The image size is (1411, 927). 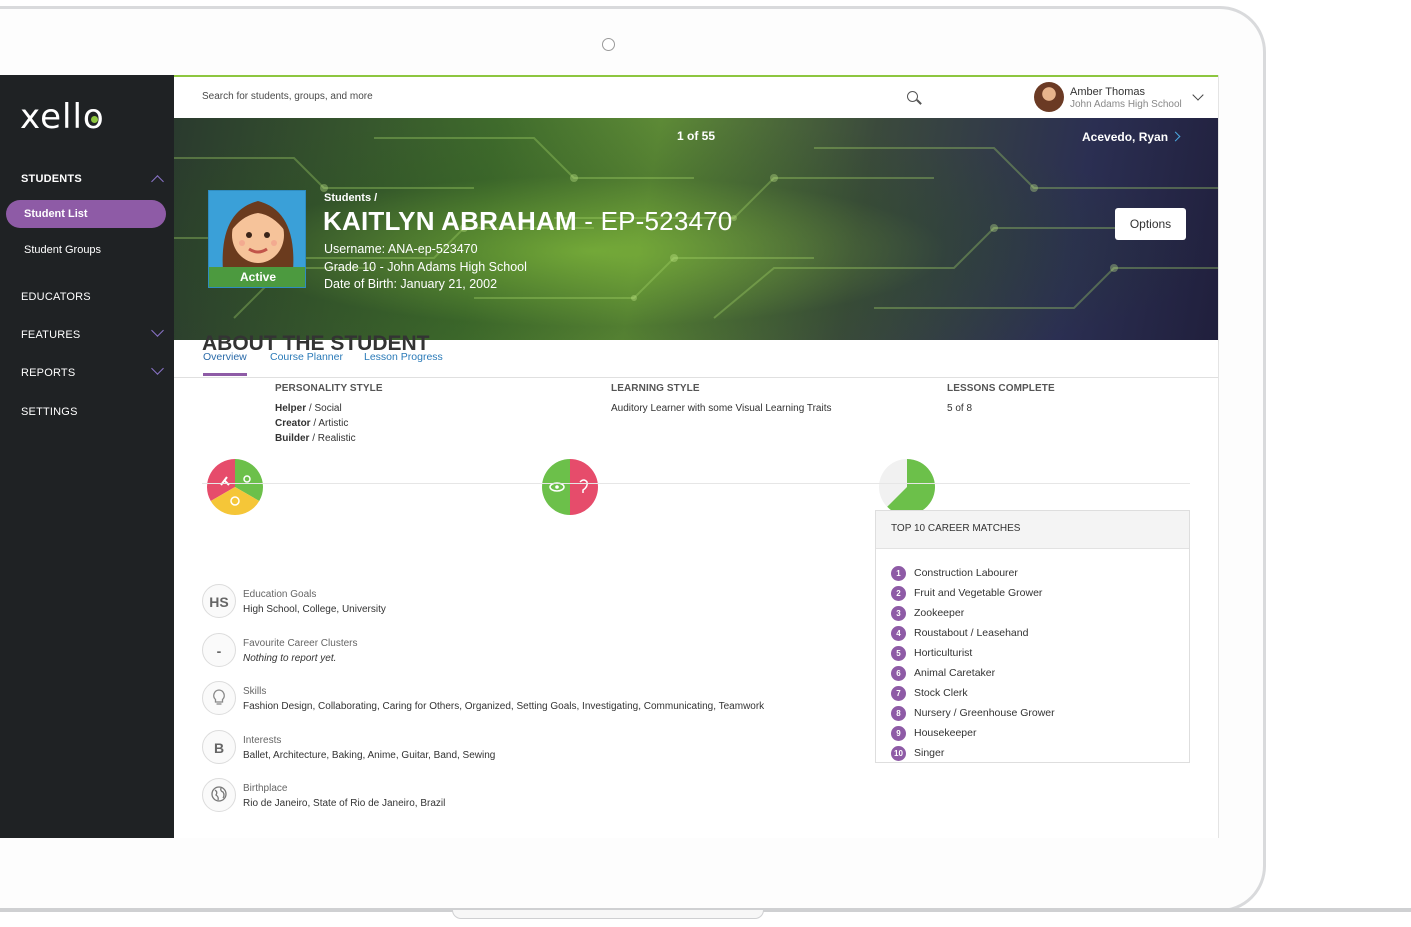 I want to click on rank-badge: 2, so click(x=898, y=593).